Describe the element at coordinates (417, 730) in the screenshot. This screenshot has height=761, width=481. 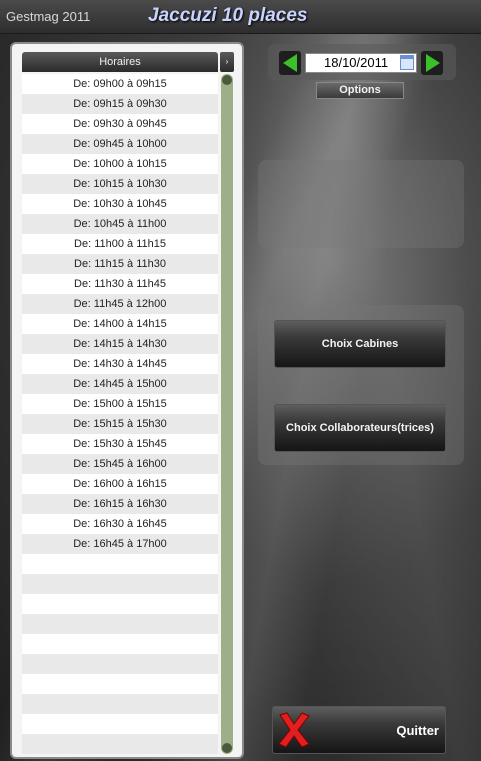
I see `quit-label: Quitter` at that location.